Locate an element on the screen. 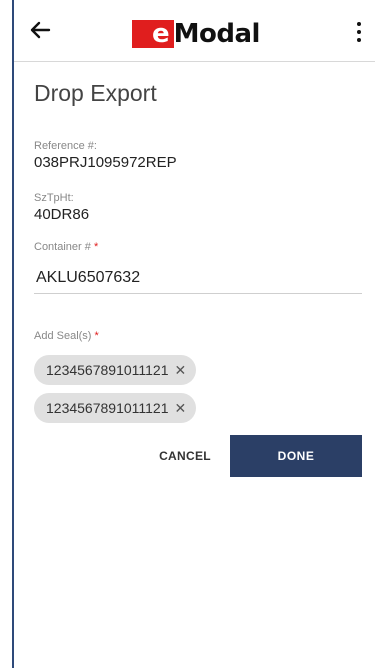 This screenshot has width=375, height=668. sztpht-value: 40DR86 is located at coordinates (62, 214).